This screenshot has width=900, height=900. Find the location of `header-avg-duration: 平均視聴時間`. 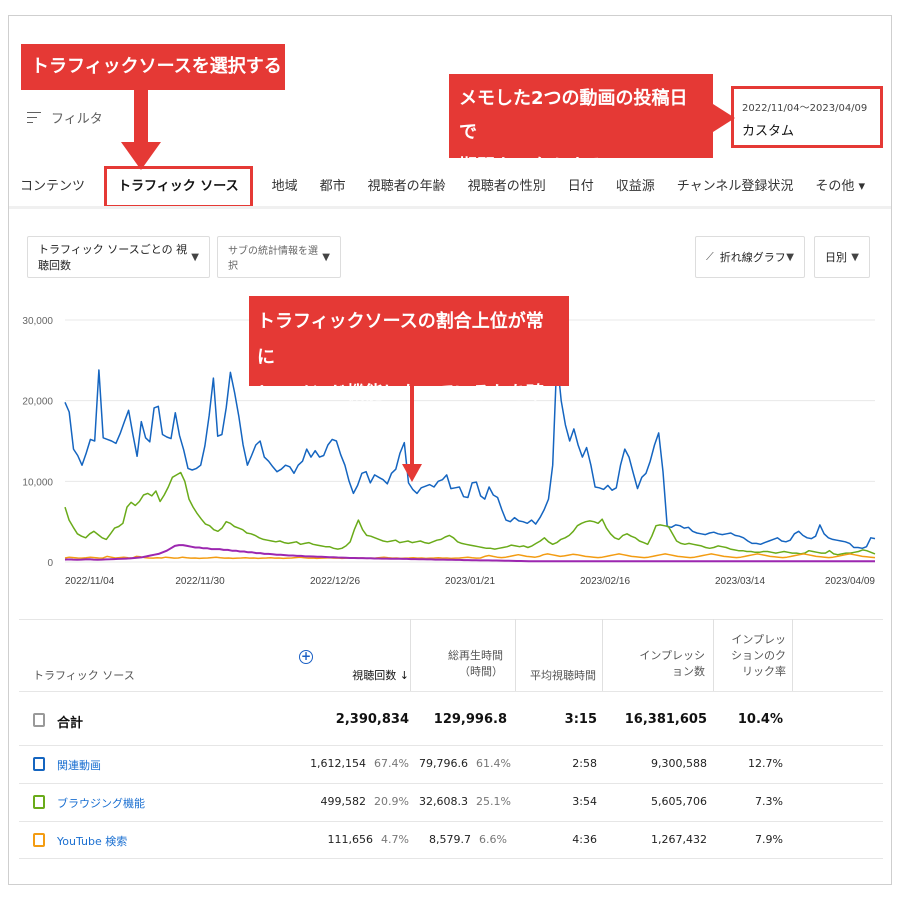

header-avg-duration: 平均視聴時間 is located at coordinates (560, 676).